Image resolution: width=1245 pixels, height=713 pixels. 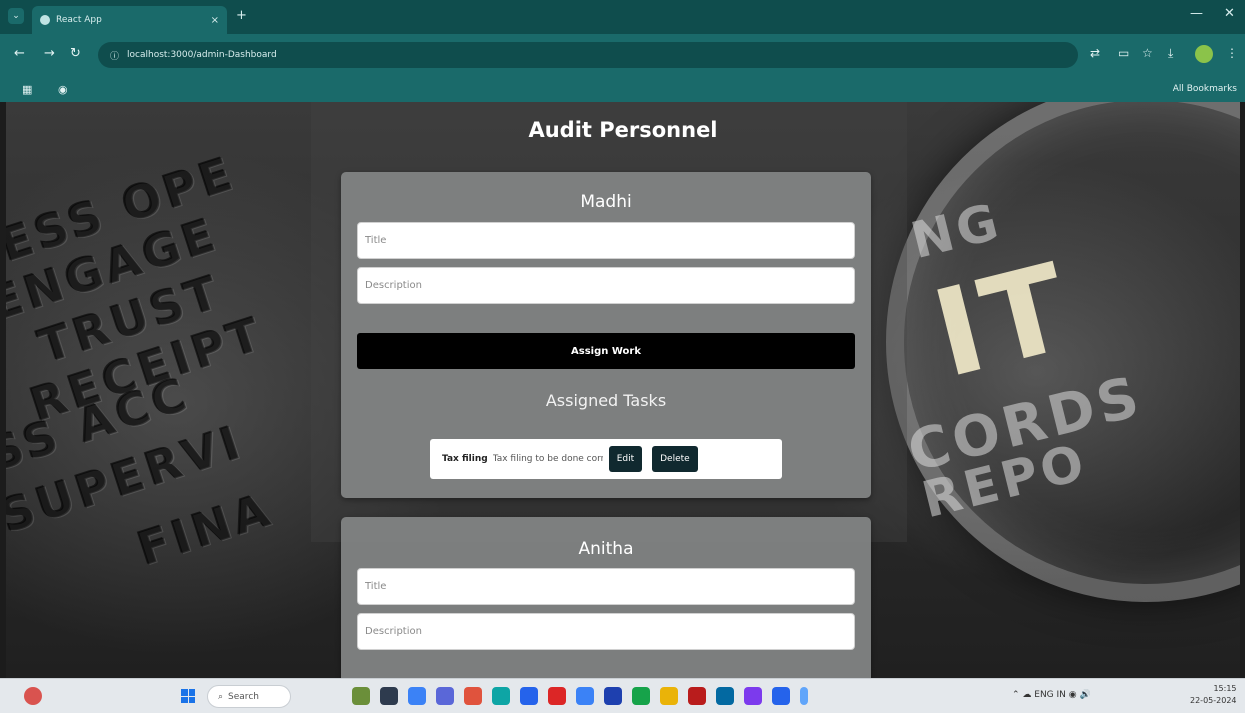 I want to click on tab-close-icon: ×, so click(x=215, y=20).